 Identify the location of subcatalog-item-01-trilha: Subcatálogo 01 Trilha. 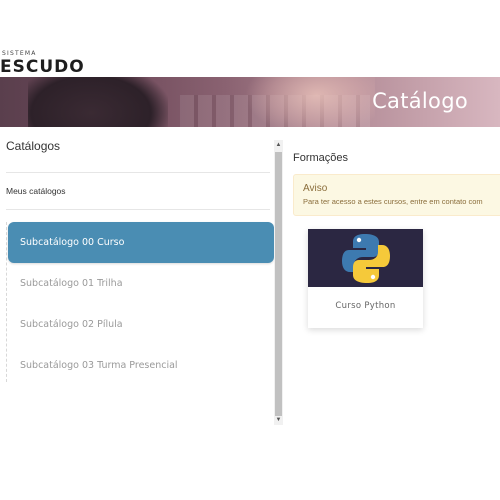
(141, 283).